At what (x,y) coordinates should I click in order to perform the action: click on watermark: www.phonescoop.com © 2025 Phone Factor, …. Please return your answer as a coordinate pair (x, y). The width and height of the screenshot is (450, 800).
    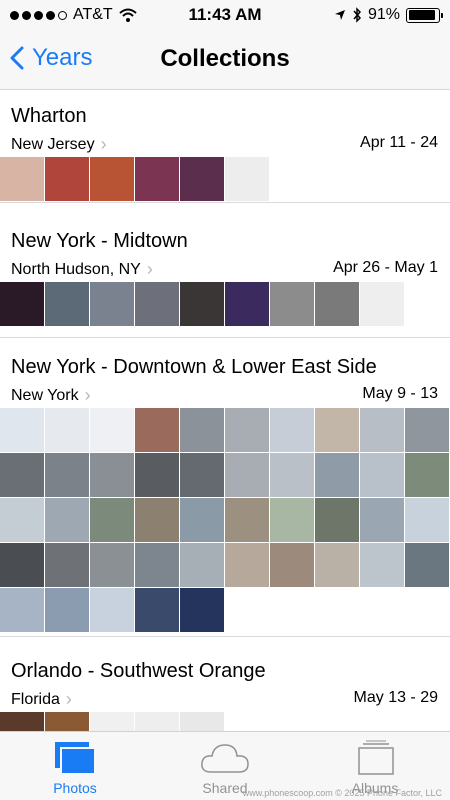
    Looking at the image, I should click on (342, 793).